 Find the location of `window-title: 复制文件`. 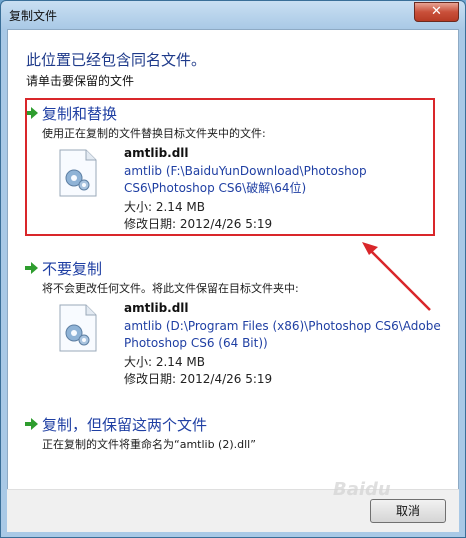

window-title: 复制文件 is located at coordinates (33, 16).